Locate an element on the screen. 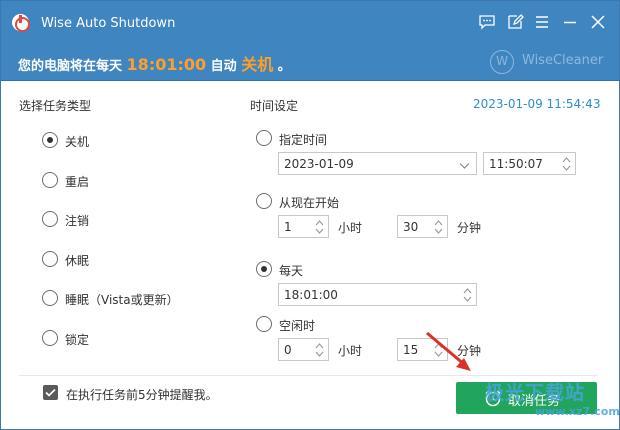 Image resolution: width=620 pixels, height=430 pixels. app-logo-icon is located at coordinates (21, 23).